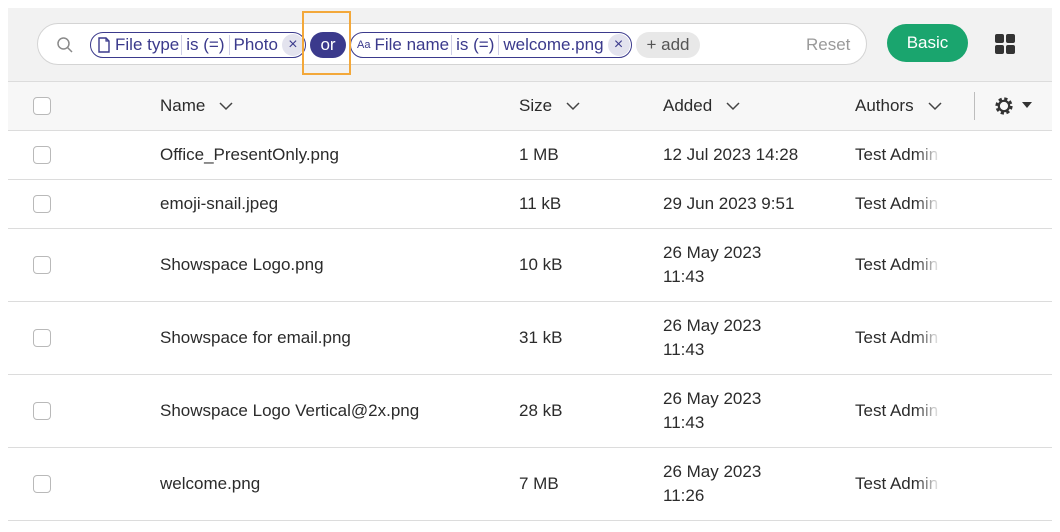  Describe the element at coordinates (289, 411) in the screenshot. I see `file-name: Showspace Logo Vertical@2x.png` at that location.